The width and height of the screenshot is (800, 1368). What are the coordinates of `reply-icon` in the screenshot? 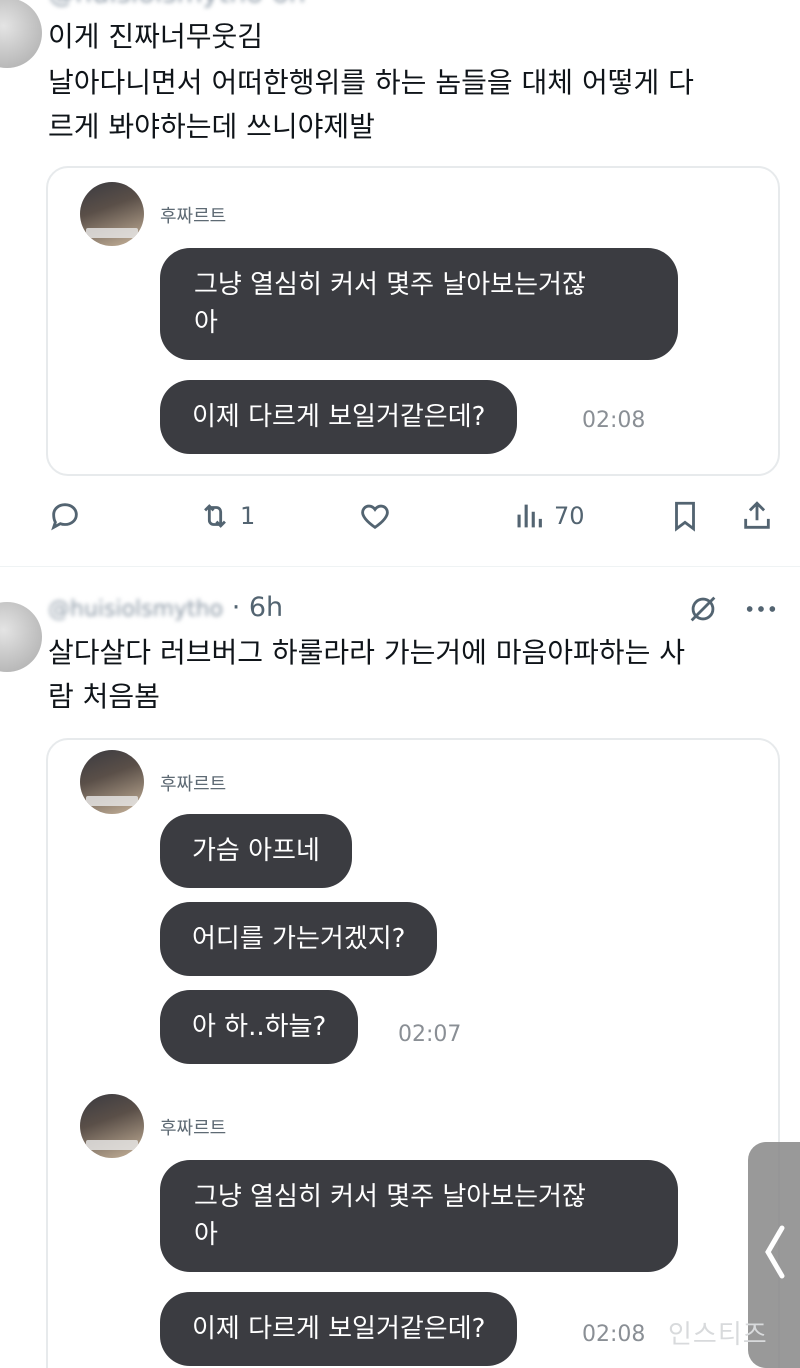 It's located at (64, 517).